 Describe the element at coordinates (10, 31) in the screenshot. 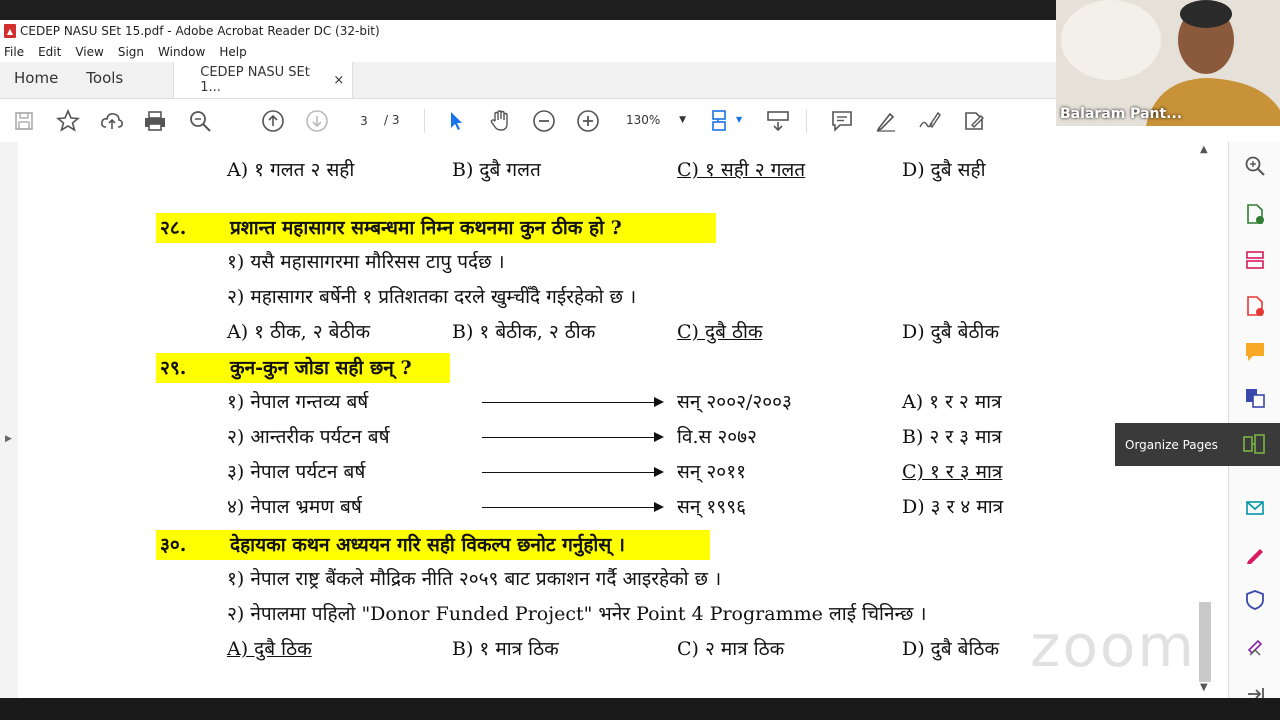

I see `acrobat-pdf-icon: ▲` at that location.